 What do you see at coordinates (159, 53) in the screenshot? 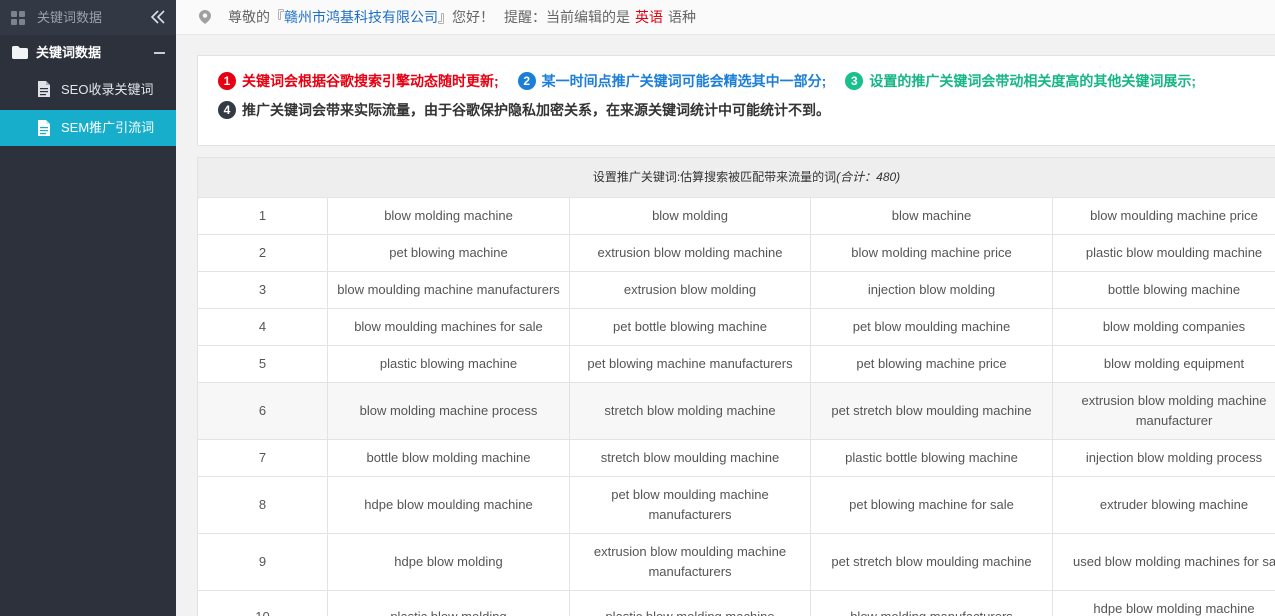
I see `minus-icon` at bounding box center [159, 53].